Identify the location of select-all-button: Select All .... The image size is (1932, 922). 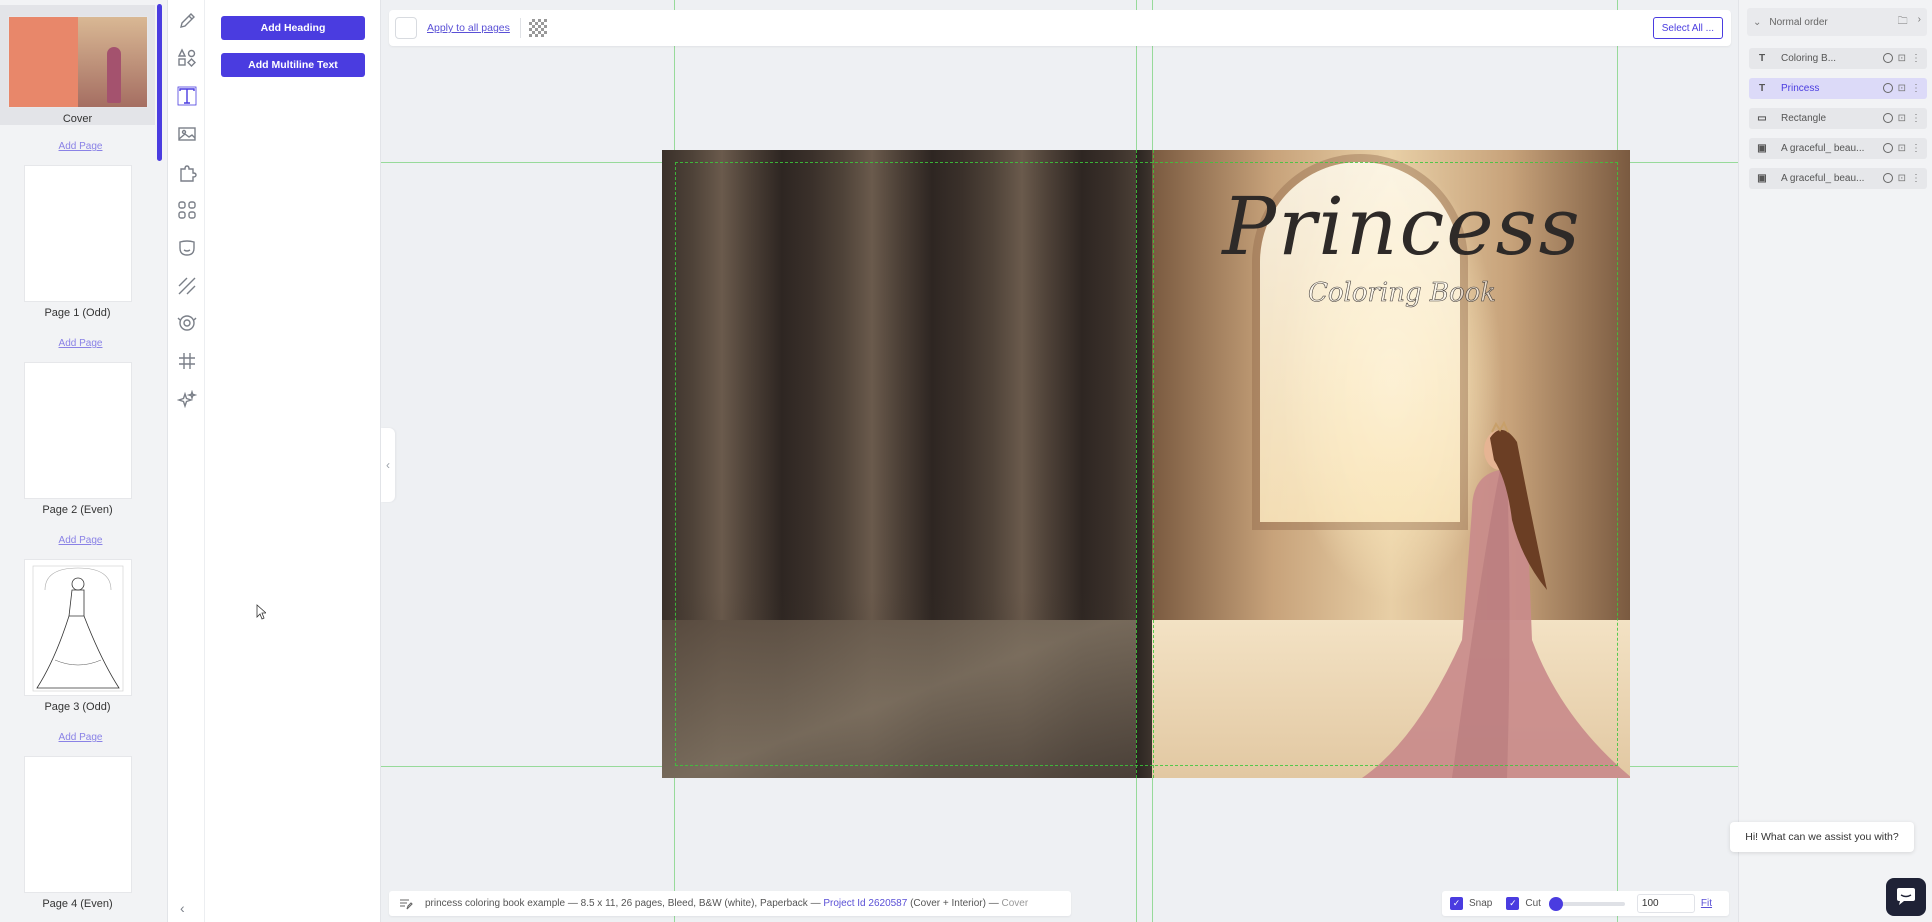
(1687, 28).